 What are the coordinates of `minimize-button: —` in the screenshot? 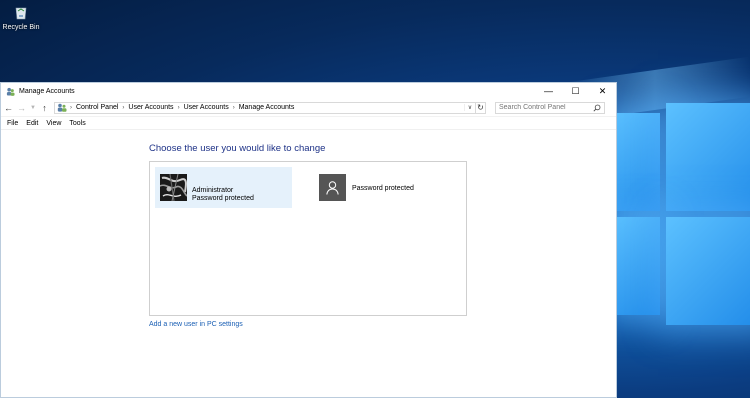 It's located at (548, 91).